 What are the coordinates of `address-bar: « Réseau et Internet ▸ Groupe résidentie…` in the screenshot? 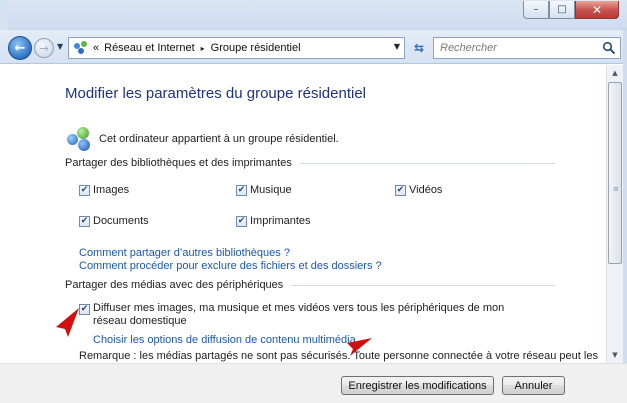 It's located at (236, 48).